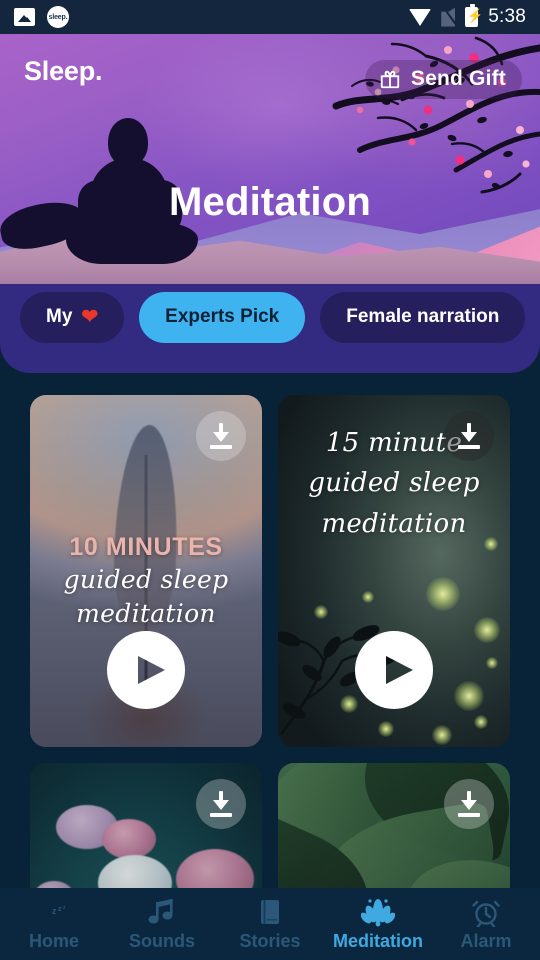  I want to click on alarm-clock-icon, so click(486, 912).